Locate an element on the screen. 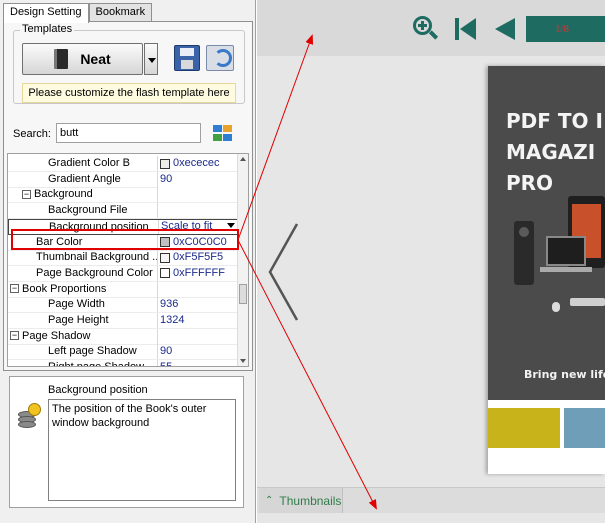 Image resolution: width=605 pixels, height=523 pixels. search-input is located at coordinates (128, 133).